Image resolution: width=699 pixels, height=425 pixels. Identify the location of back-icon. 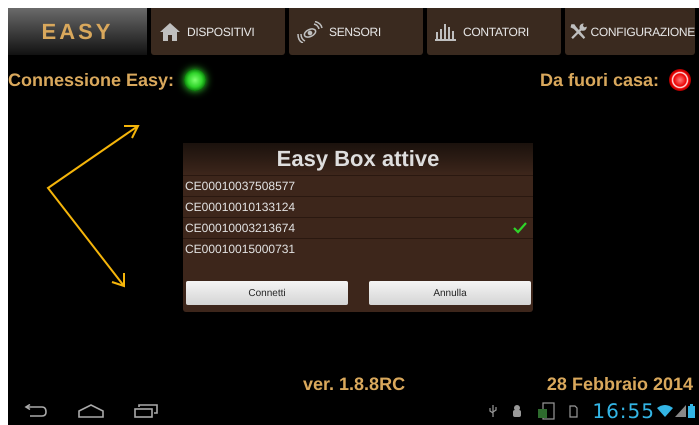
(35, 411).